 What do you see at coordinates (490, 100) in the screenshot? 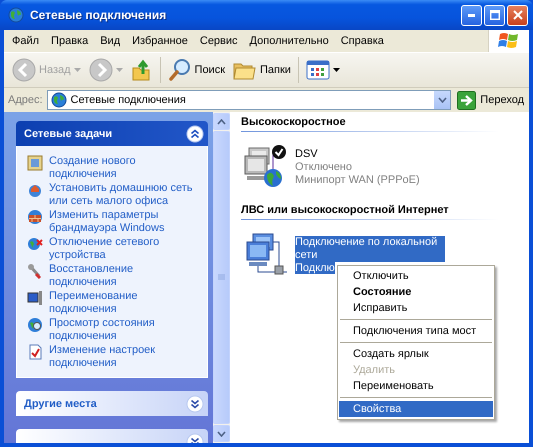
I see `go-button: Переход` at bounding box center [490, 100].